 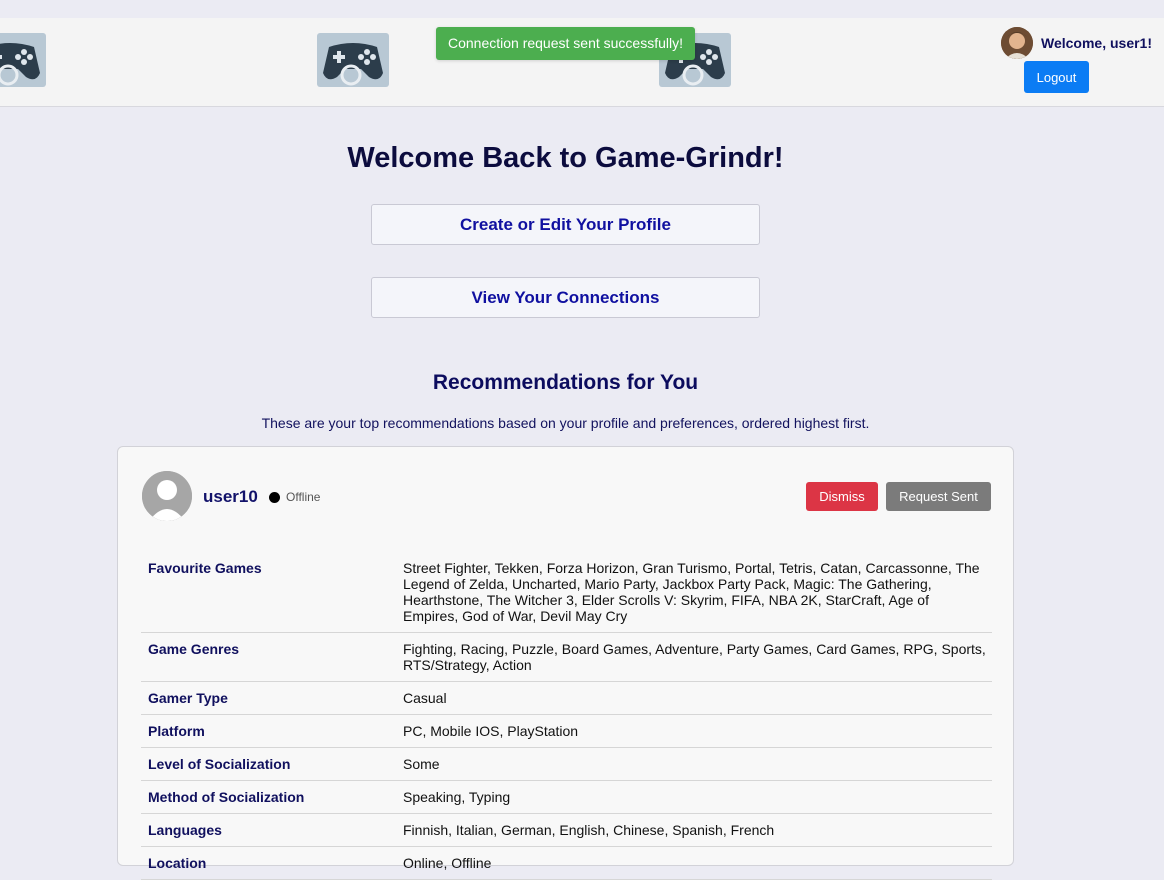 What do you see at coordinates (694, 698) in the screenshot?
I see `detail-value: Casual` at bounding box center [694, 698].